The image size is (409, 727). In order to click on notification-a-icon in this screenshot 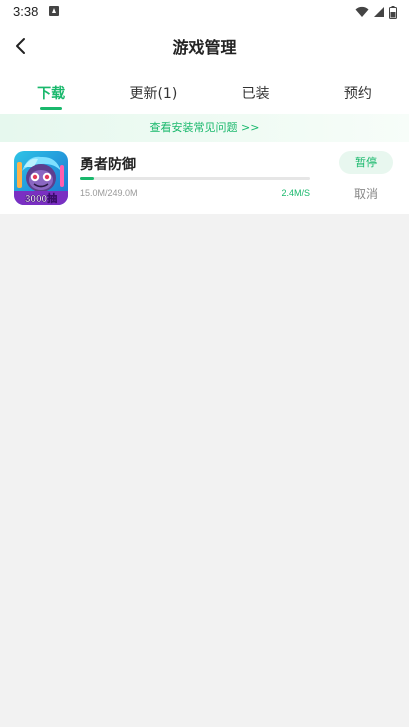, I will do `click(54, 11)`.